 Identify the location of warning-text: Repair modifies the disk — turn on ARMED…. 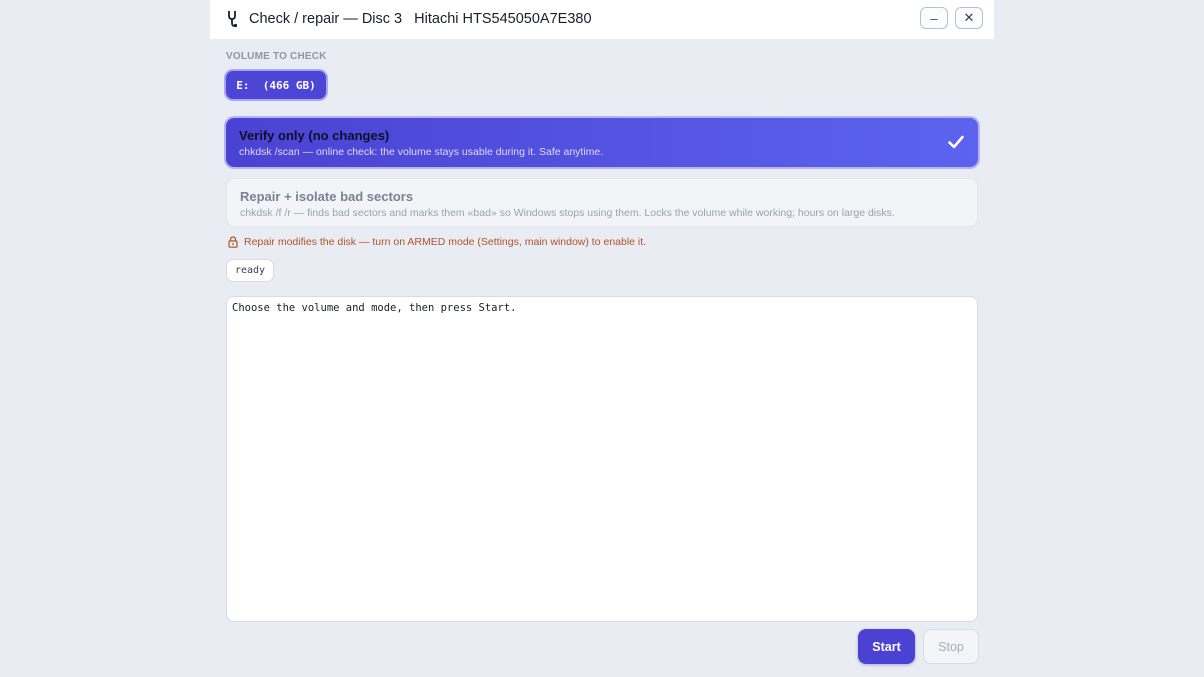
(445, 242).